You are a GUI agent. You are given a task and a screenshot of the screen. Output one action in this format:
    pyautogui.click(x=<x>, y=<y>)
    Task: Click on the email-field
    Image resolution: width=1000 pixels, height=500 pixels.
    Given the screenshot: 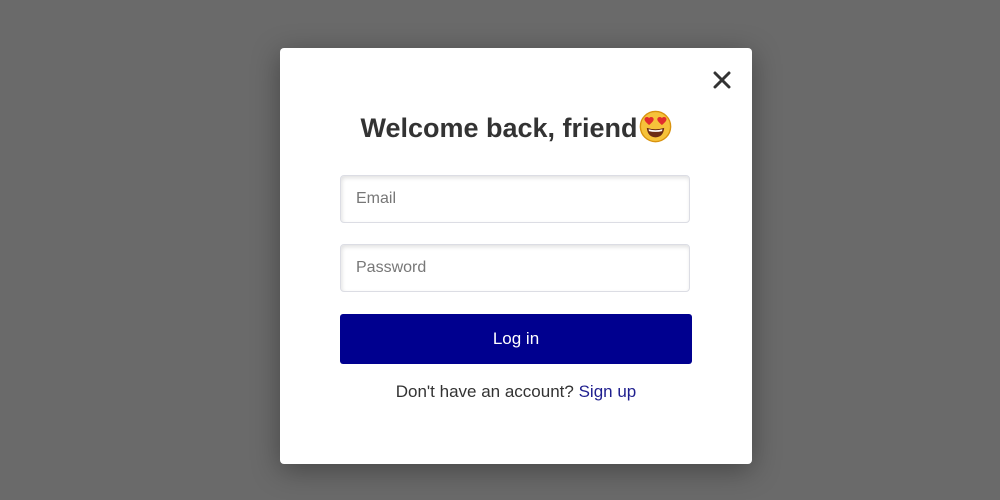 What is the action you would take?
    pyautogui.click(x=515, y=199)
    